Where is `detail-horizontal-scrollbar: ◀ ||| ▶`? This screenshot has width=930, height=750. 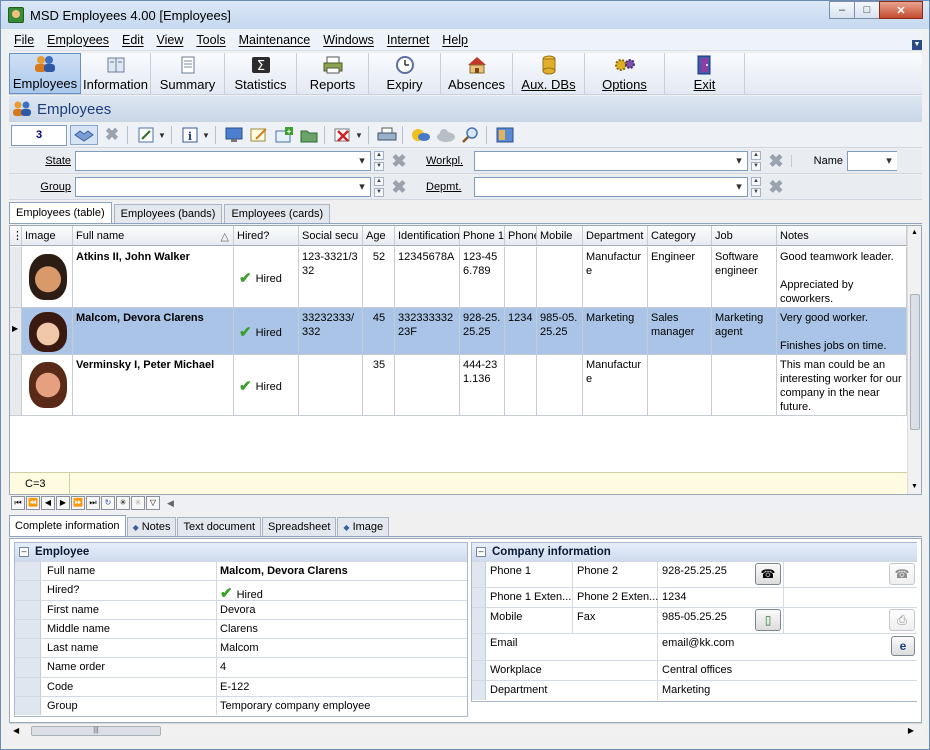 detail-horizontal-scrollbar: ◀ ||| ▶ is located at coordinates (465, 730).